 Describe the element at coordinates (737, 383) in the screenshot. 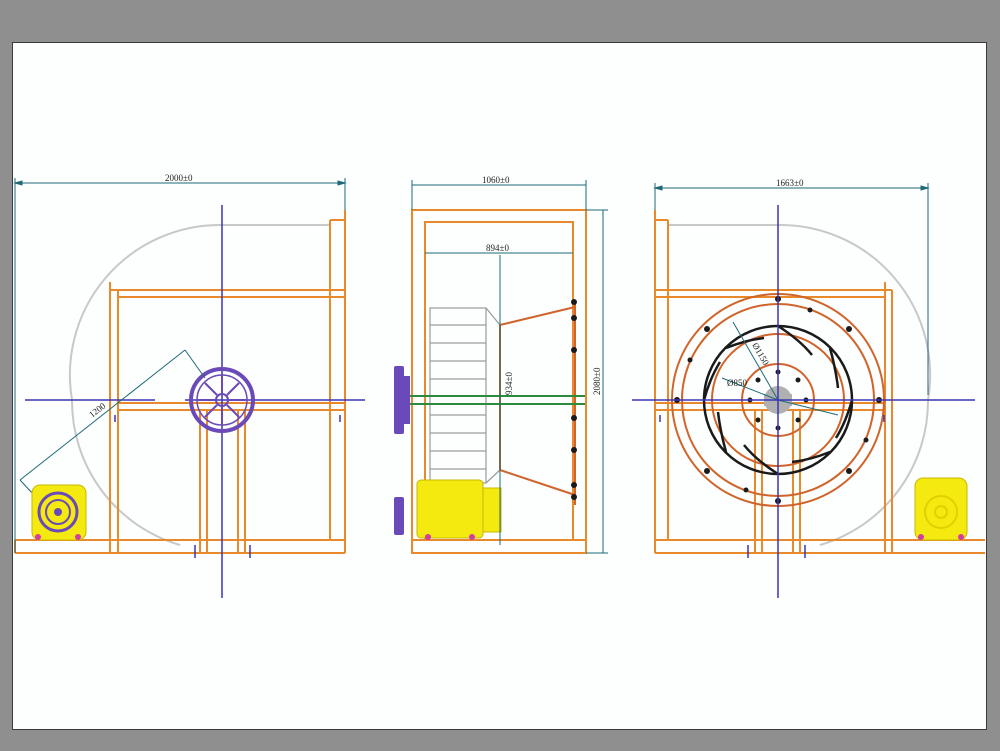

I see `right-radius-inner-label: Ø850` at that location.